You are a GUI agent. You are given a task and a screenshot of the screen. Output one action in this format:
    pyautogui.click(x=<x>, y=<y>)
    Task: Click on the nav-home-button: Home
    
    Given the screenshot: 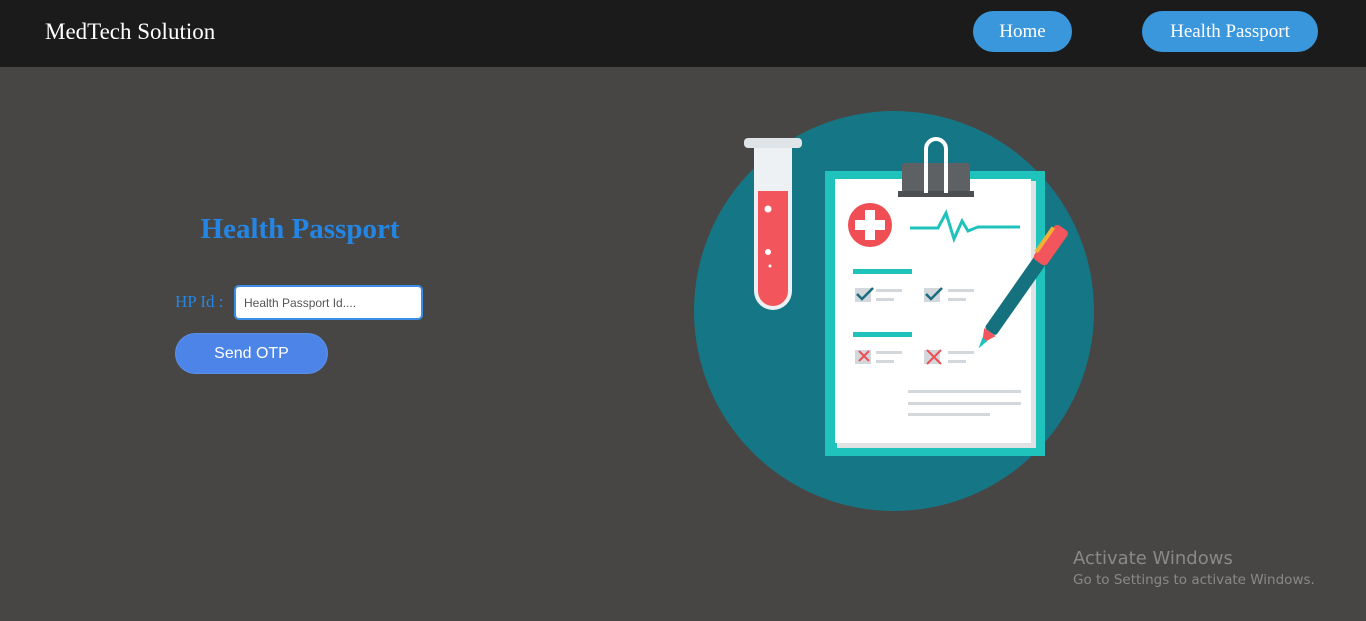 What is the action you would take?
    pyautogui.click(x=1022, y=31)
    